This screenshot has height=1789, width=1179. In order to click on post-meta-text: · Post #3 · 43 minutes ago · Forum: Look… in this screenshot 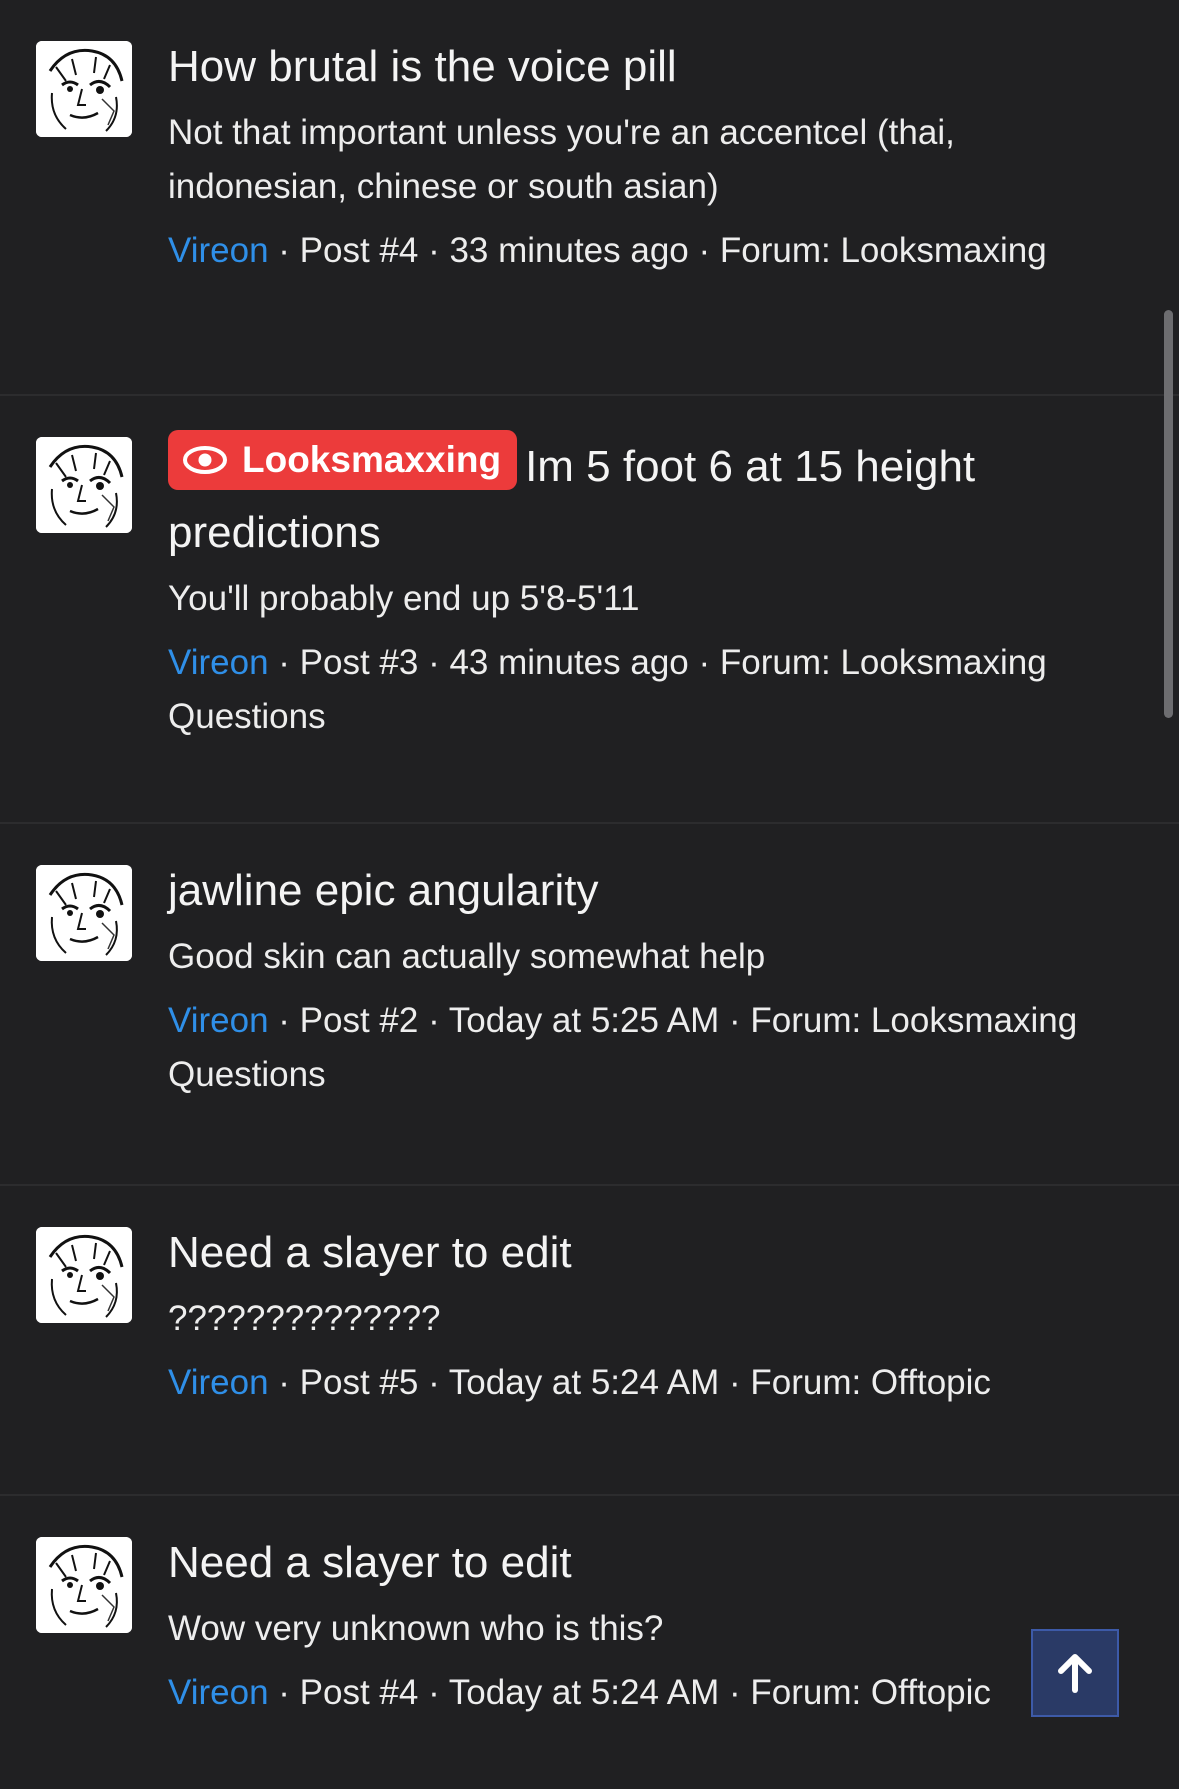, I will do `click(607, 689)`.